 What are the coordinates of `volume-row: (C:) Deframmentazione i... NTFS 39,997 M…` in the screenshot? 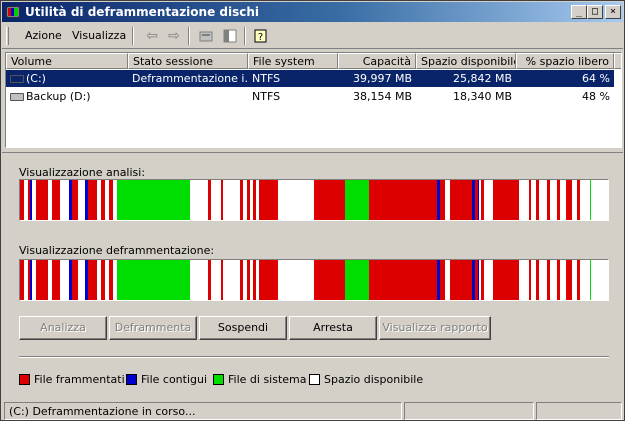 It's located at (313, 78).